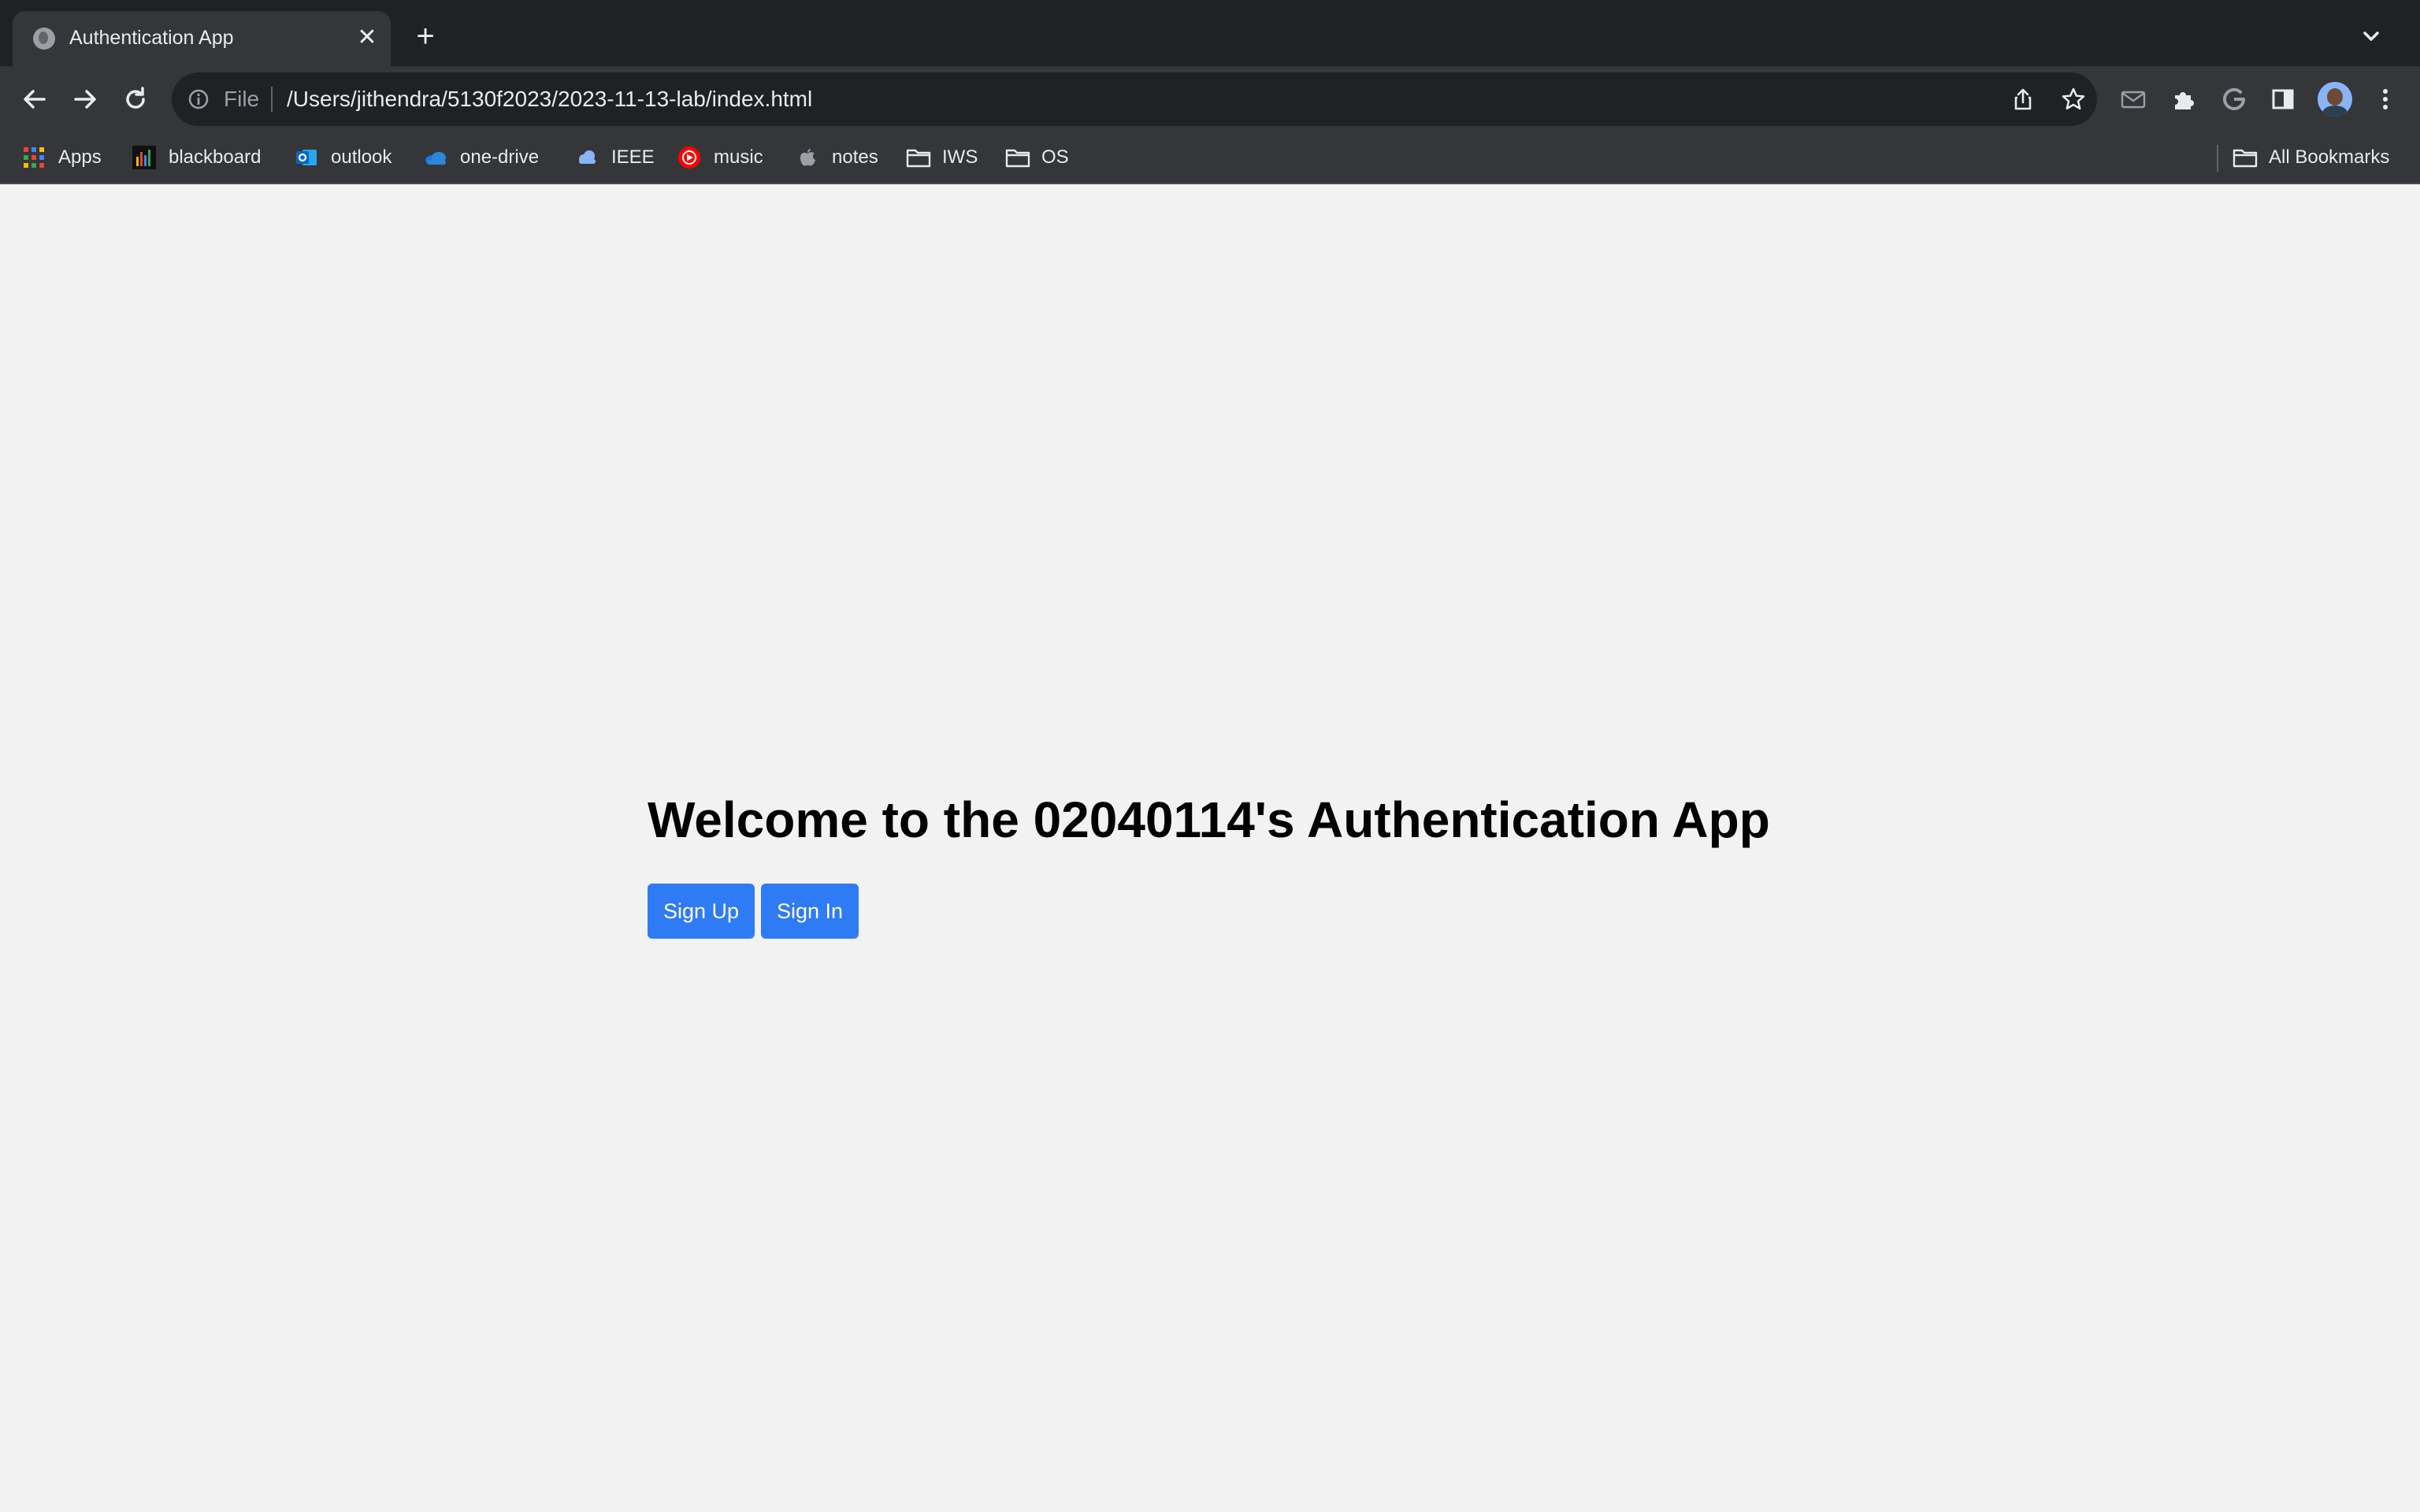 This screenshot has height=1512, width=2420. What do you see at coordinates (500, 157) in the screenshot?
I see `bookmark-label: one-drive` at bounding box center [500, 157].